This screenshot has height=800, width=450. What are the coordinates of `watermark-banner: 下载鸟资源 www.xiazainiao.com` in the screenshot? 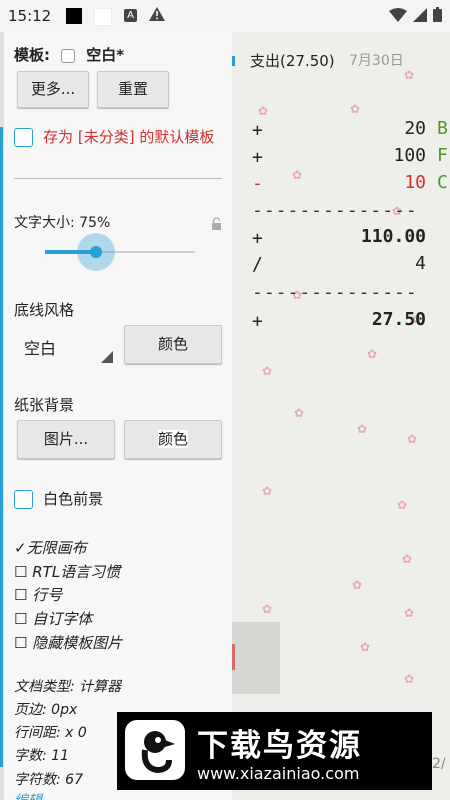 It's located at (274, 751).